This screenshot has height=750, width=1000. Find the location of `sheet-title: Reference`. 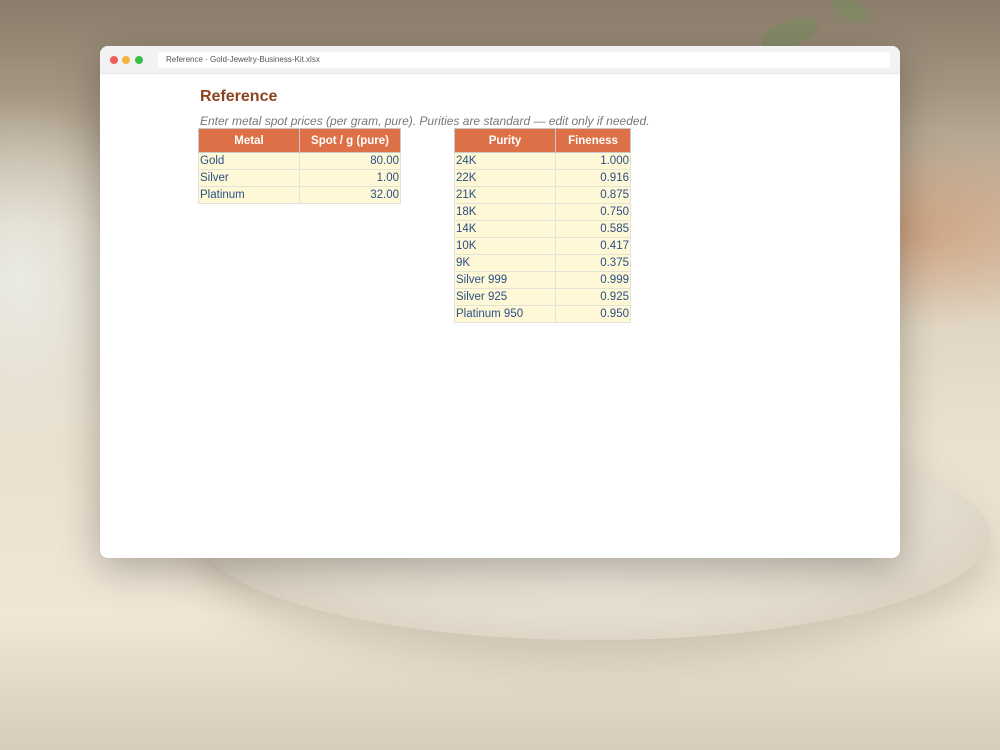

sheet-title: Reference is located at coordinates (239, 96).